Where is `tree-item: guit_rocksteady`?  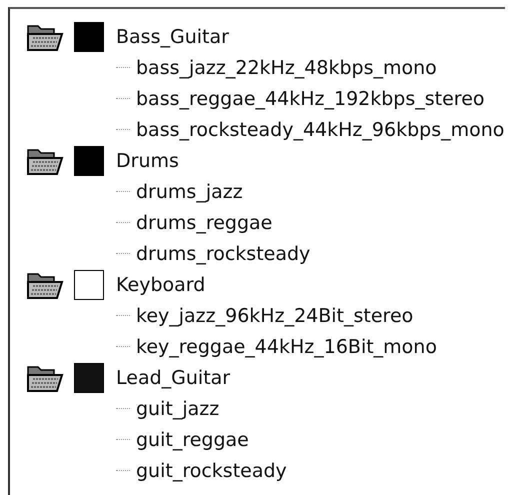
tree-item: guit_rocksteady is located at coordinates (211, 471).